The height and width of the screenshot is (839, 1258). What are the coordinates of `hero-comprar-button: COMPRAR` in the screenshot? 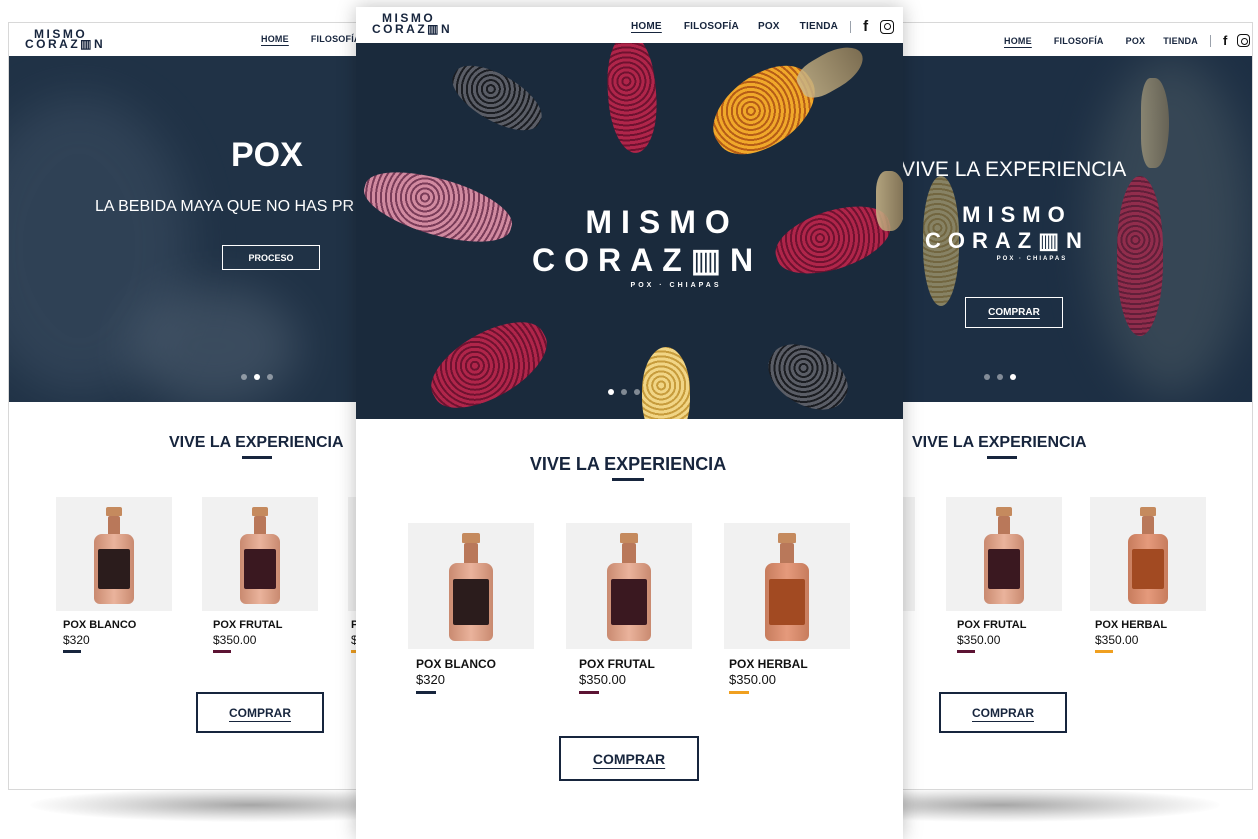 It's located at (1014, 312).